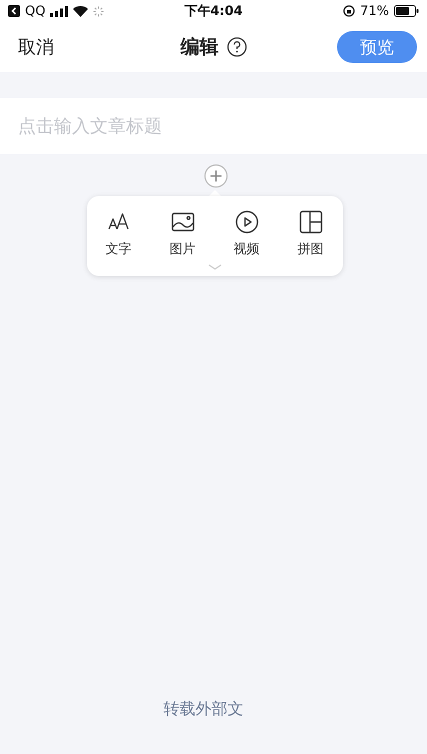  Describe the element at coordinates (199, 47) in the screenshot. I see `page-title: 编辑` at that location.